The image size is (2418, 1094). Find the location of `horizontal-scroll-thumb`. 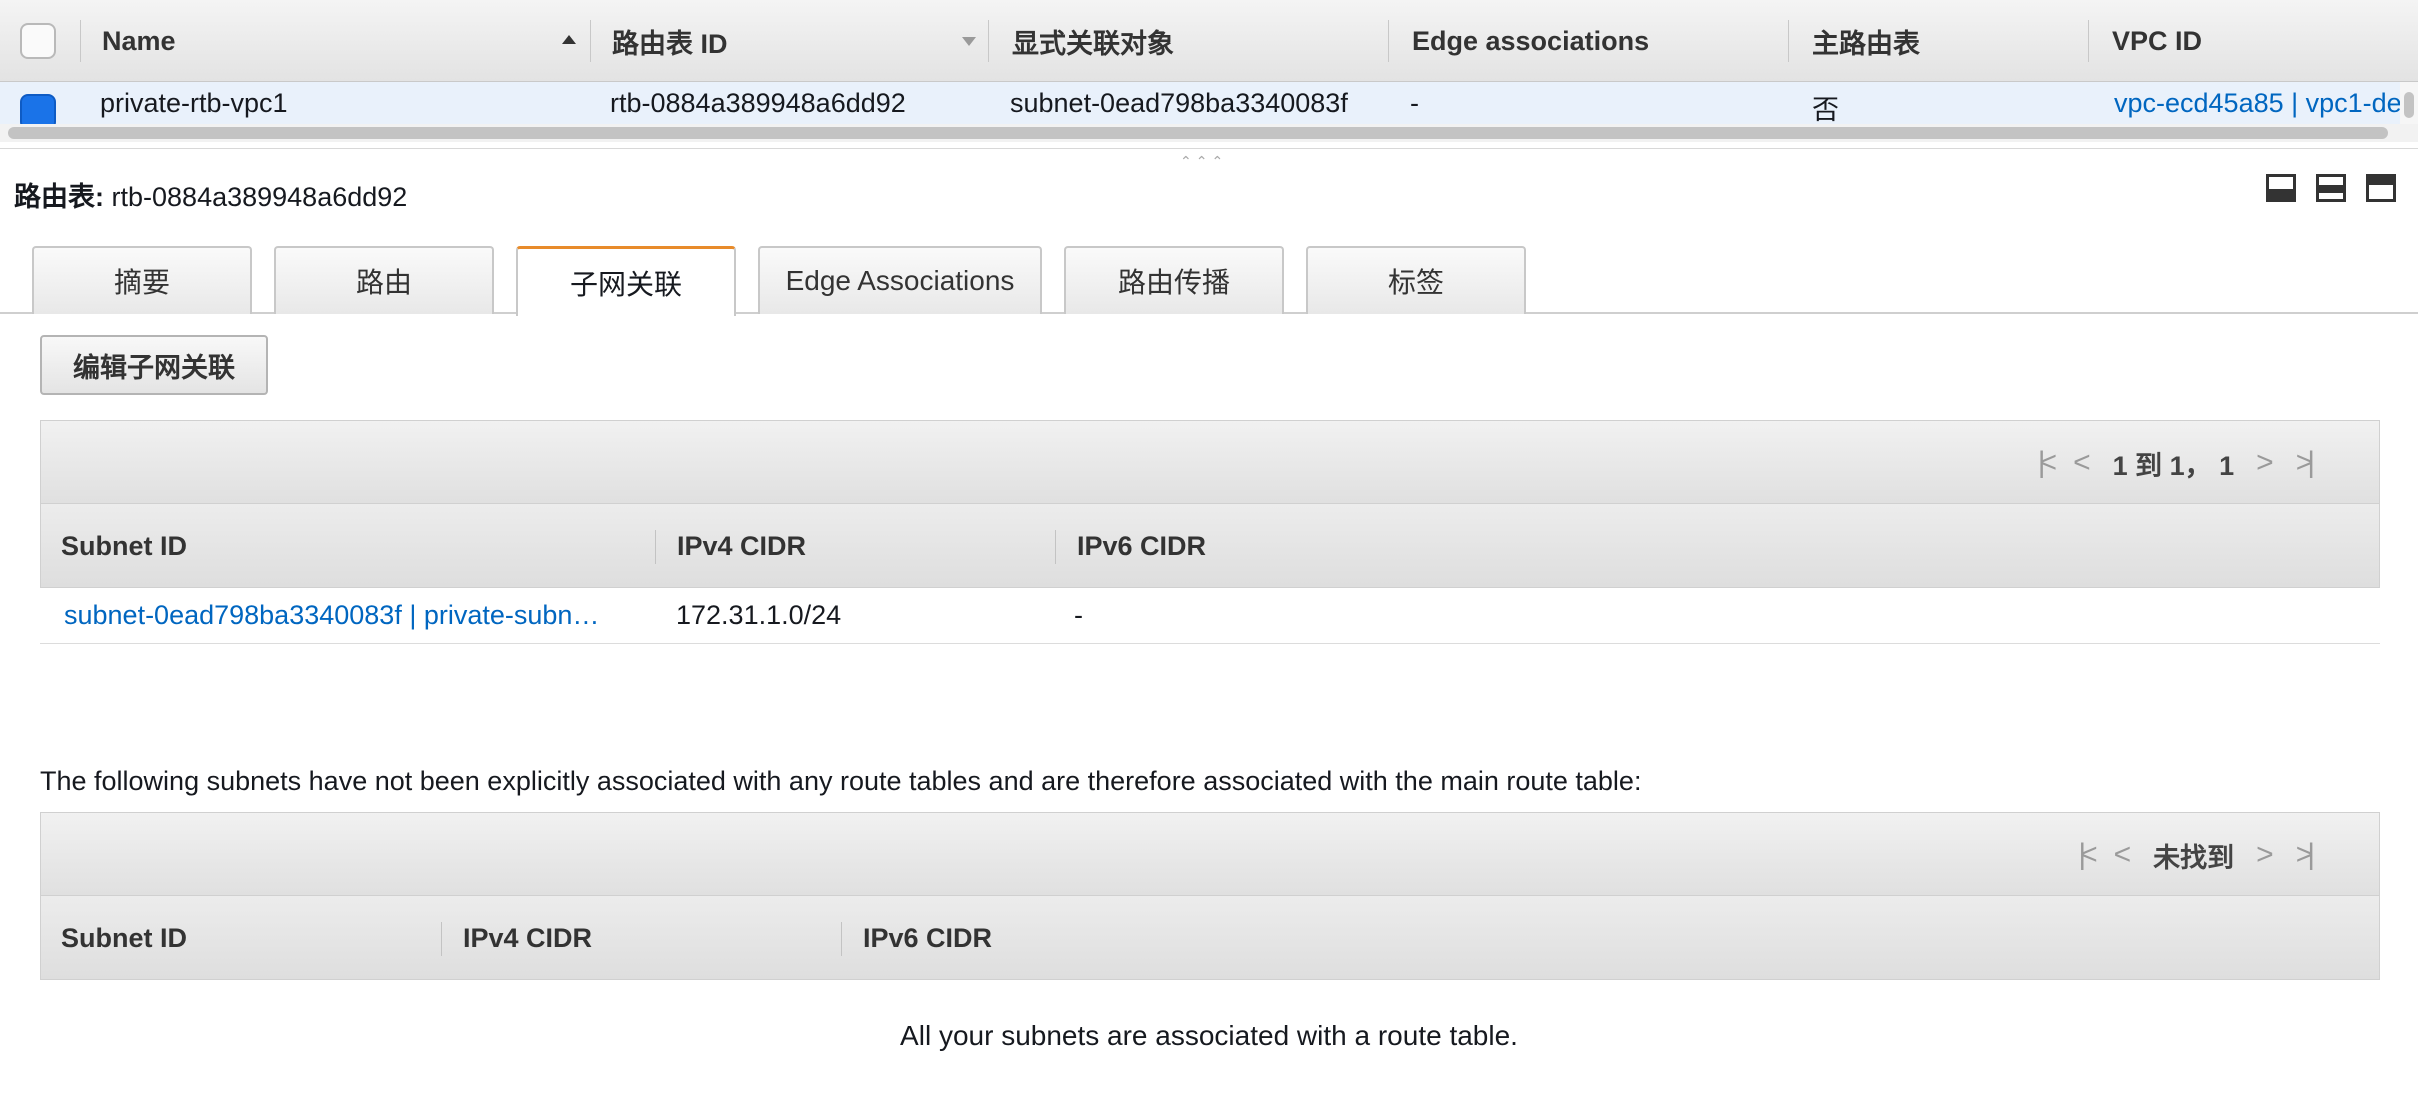

horizontal-scroll-thumb is located at coordinates (1198, 133).